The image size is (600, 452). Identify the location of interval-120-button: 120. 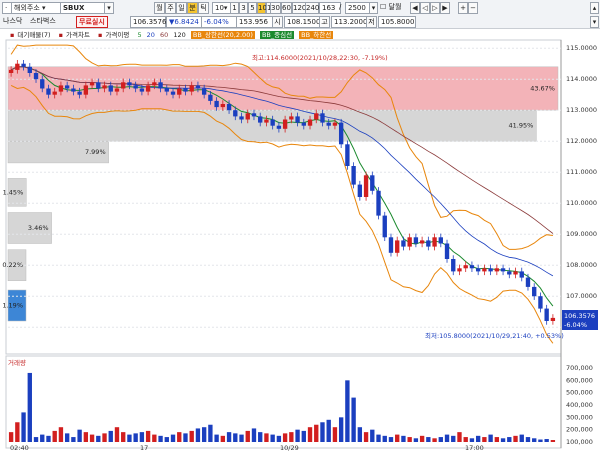
(299, 8).